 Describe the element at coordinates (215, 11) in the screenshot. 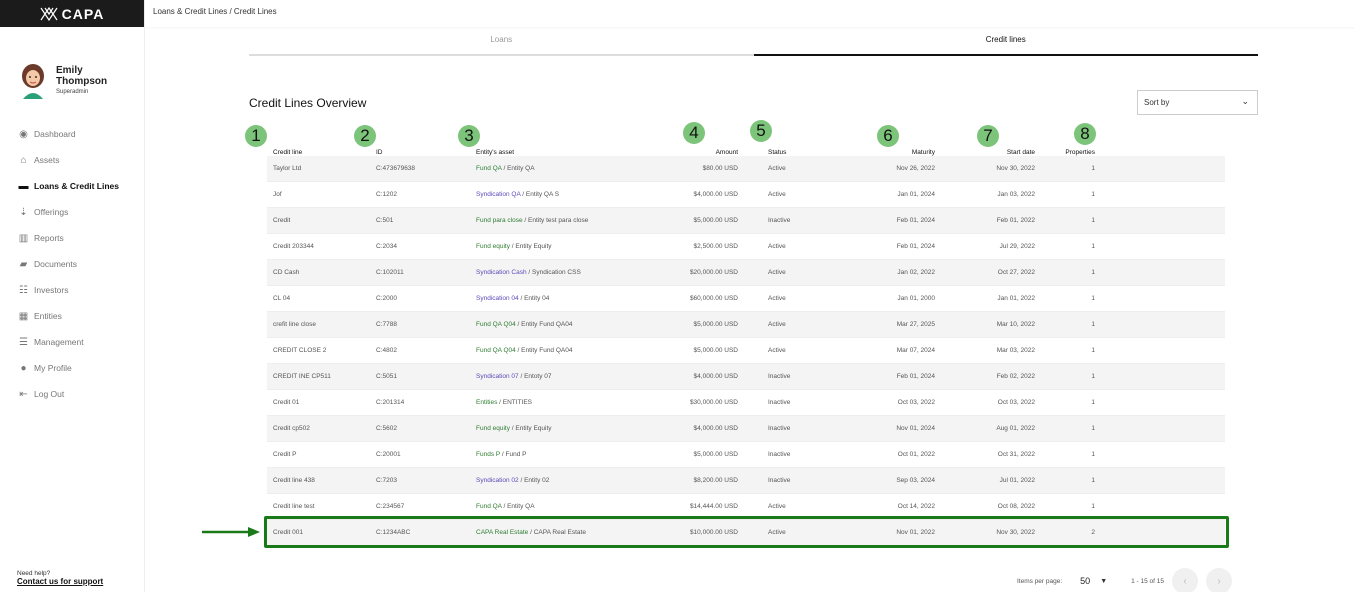

I see `breadcrumb: Loans & Credit Lines / Credit Lines` at that location.